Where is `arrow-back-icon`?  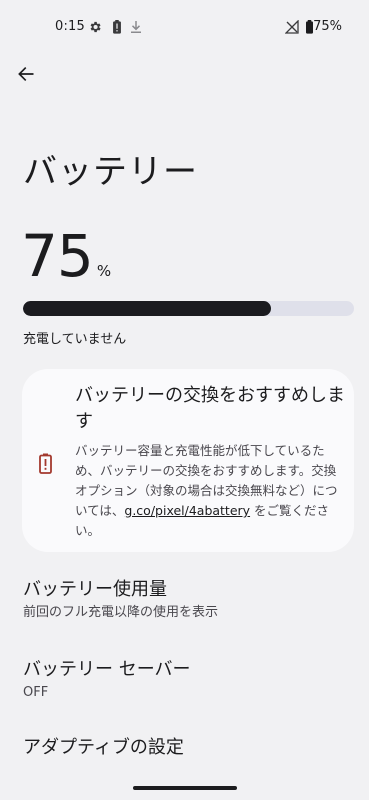 arrow-back-icon is located at coordinates (26, 74).